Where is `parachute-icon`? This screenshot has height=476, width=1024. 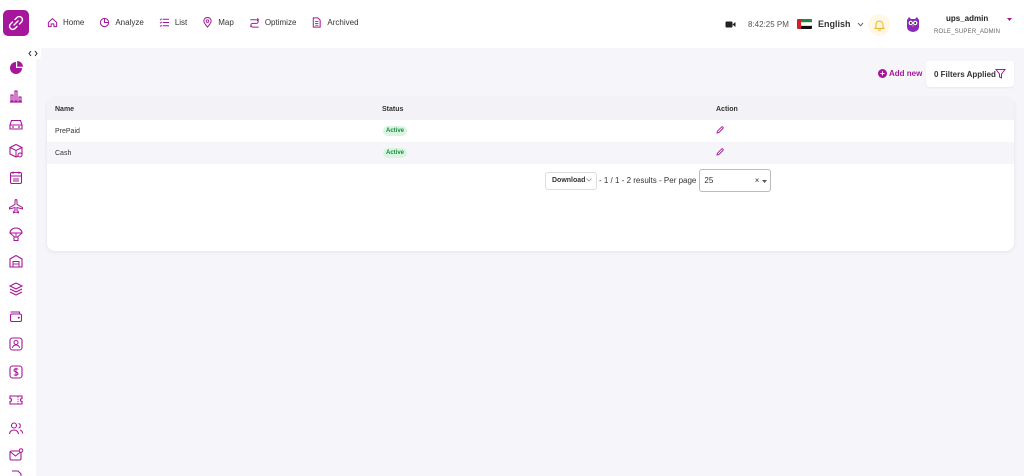
parachute-icon is located at coordinates (16, 234).